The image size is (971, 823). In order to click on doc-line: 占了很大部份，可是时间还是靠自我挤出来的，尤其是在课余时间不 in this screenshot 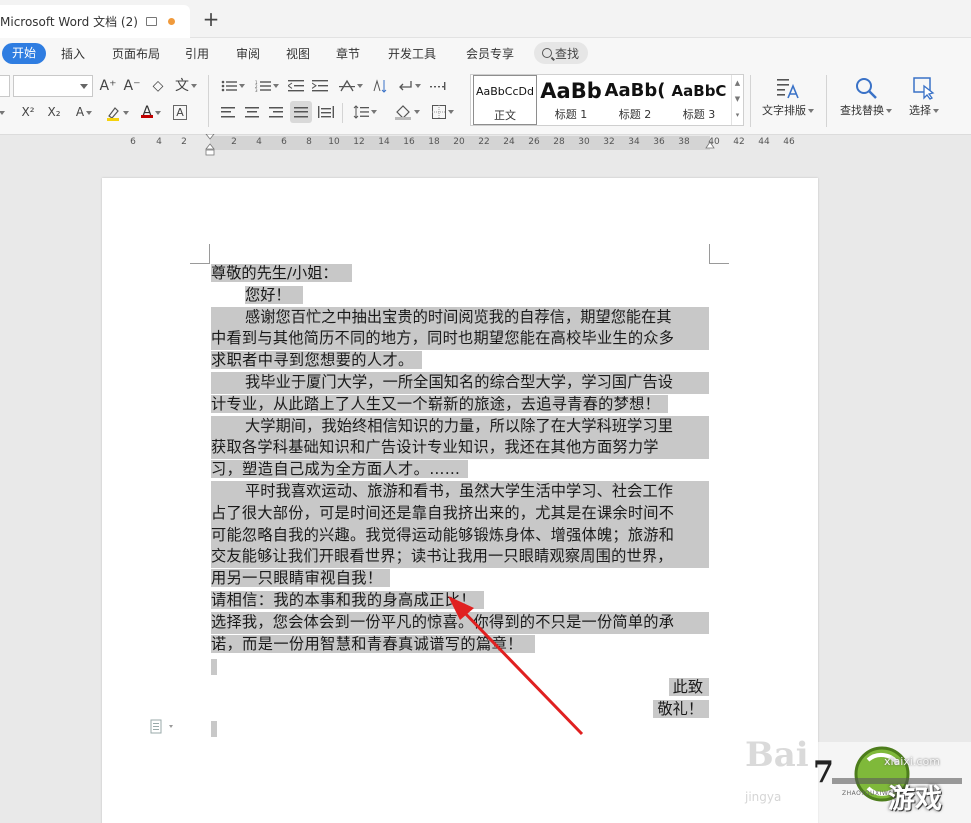, I will do `click(460, 513)`.